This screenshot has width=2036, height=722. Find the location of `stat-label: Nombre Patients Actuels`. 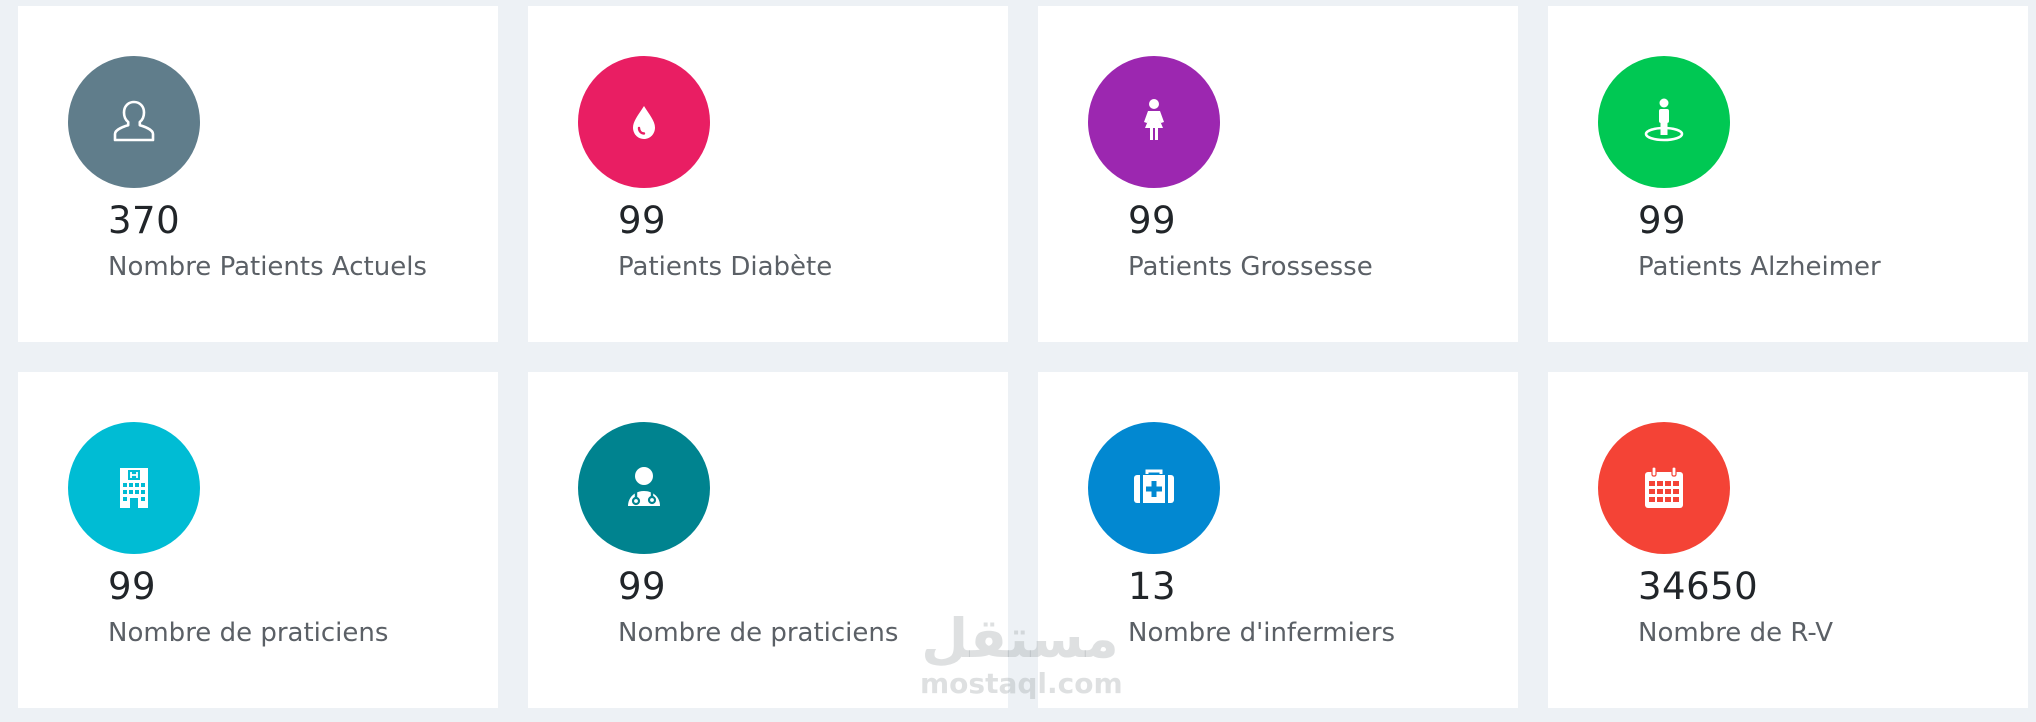

stat-label: Nombre Patients Actuels is located at coordinates (267, 267).